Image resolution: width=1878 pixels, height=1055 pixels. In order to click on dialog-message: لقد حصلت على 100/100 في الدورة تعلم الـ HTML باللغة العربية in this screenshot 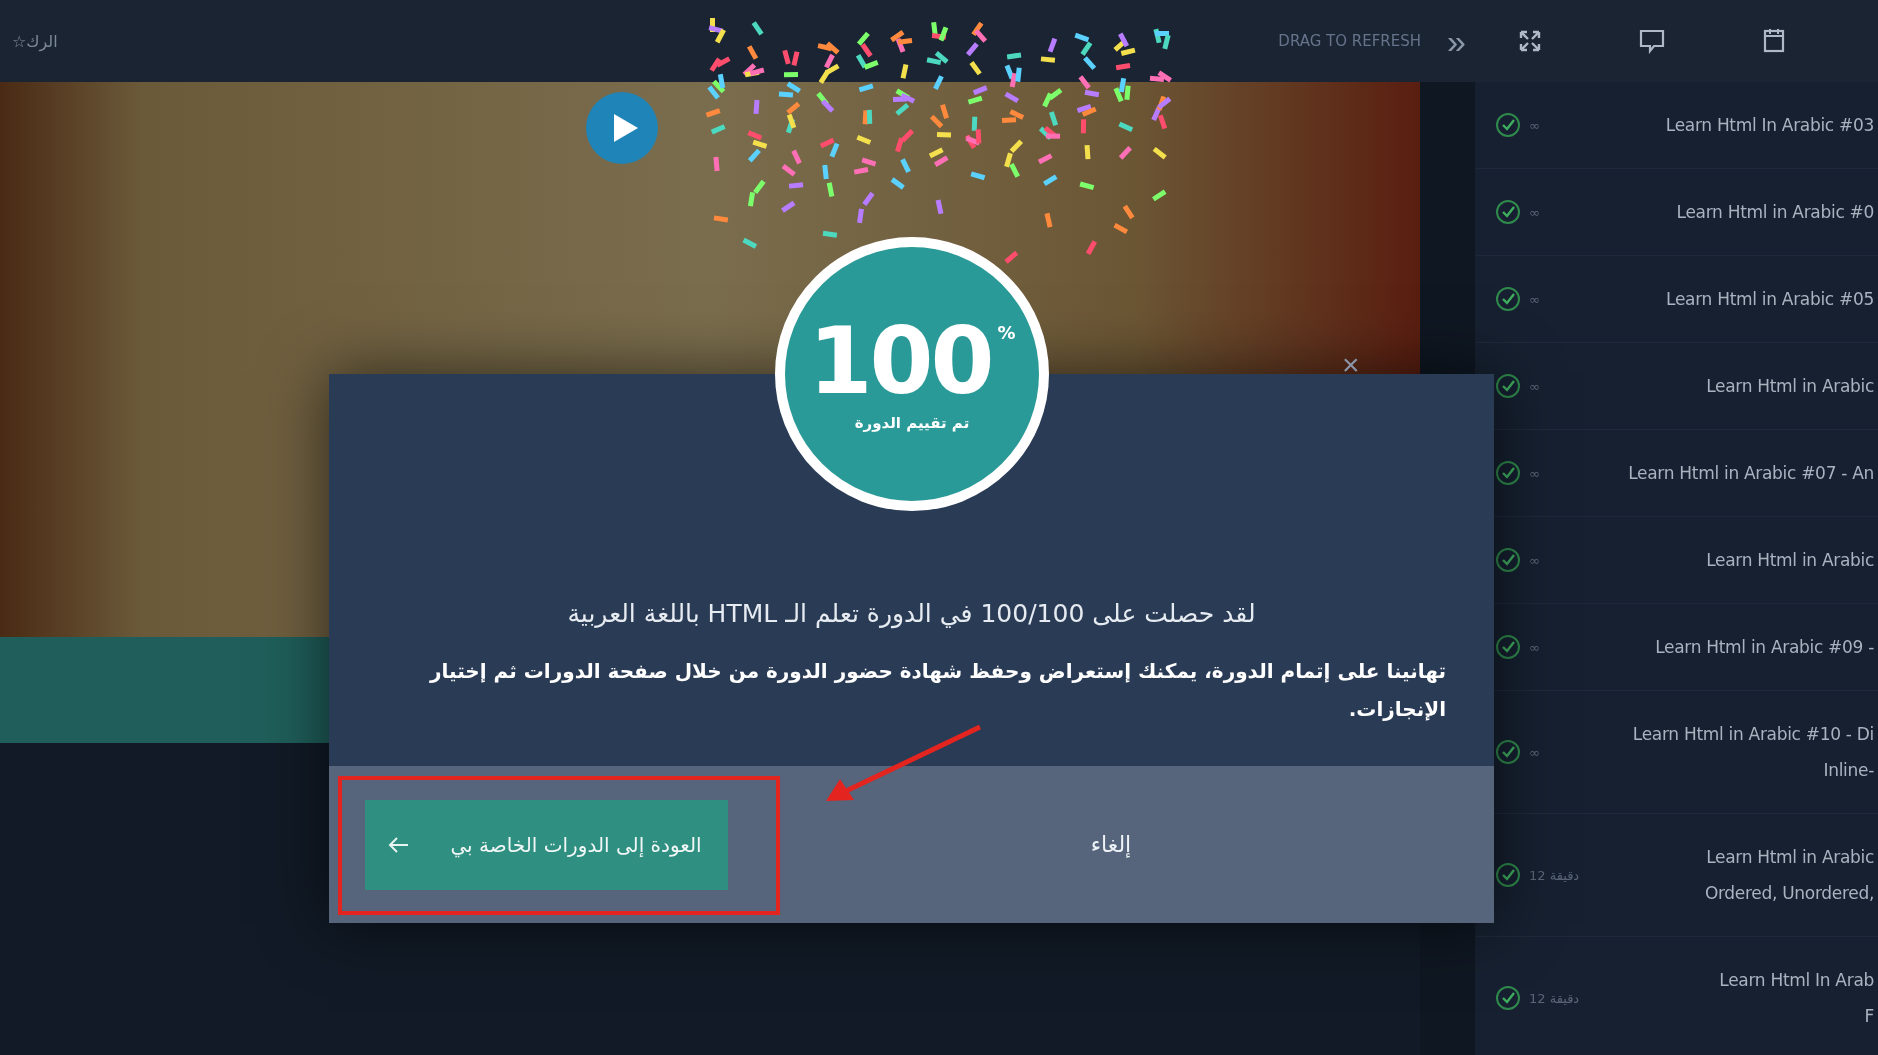, I will do `click(911, 613)`.